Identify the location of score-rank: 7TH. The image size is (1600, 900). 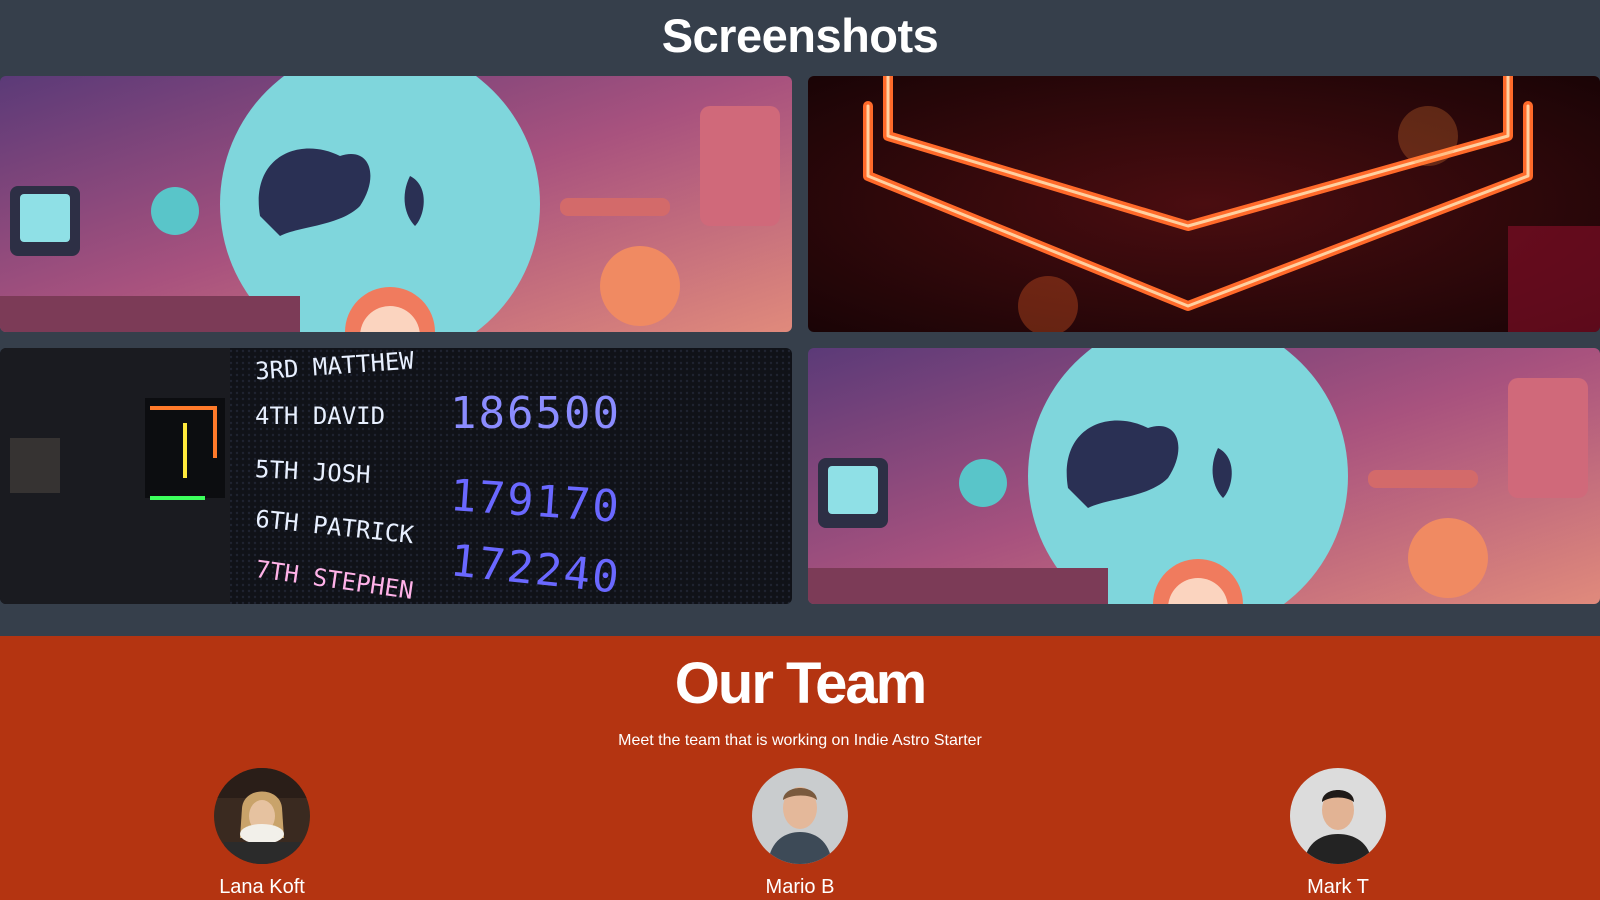
(277, 572).